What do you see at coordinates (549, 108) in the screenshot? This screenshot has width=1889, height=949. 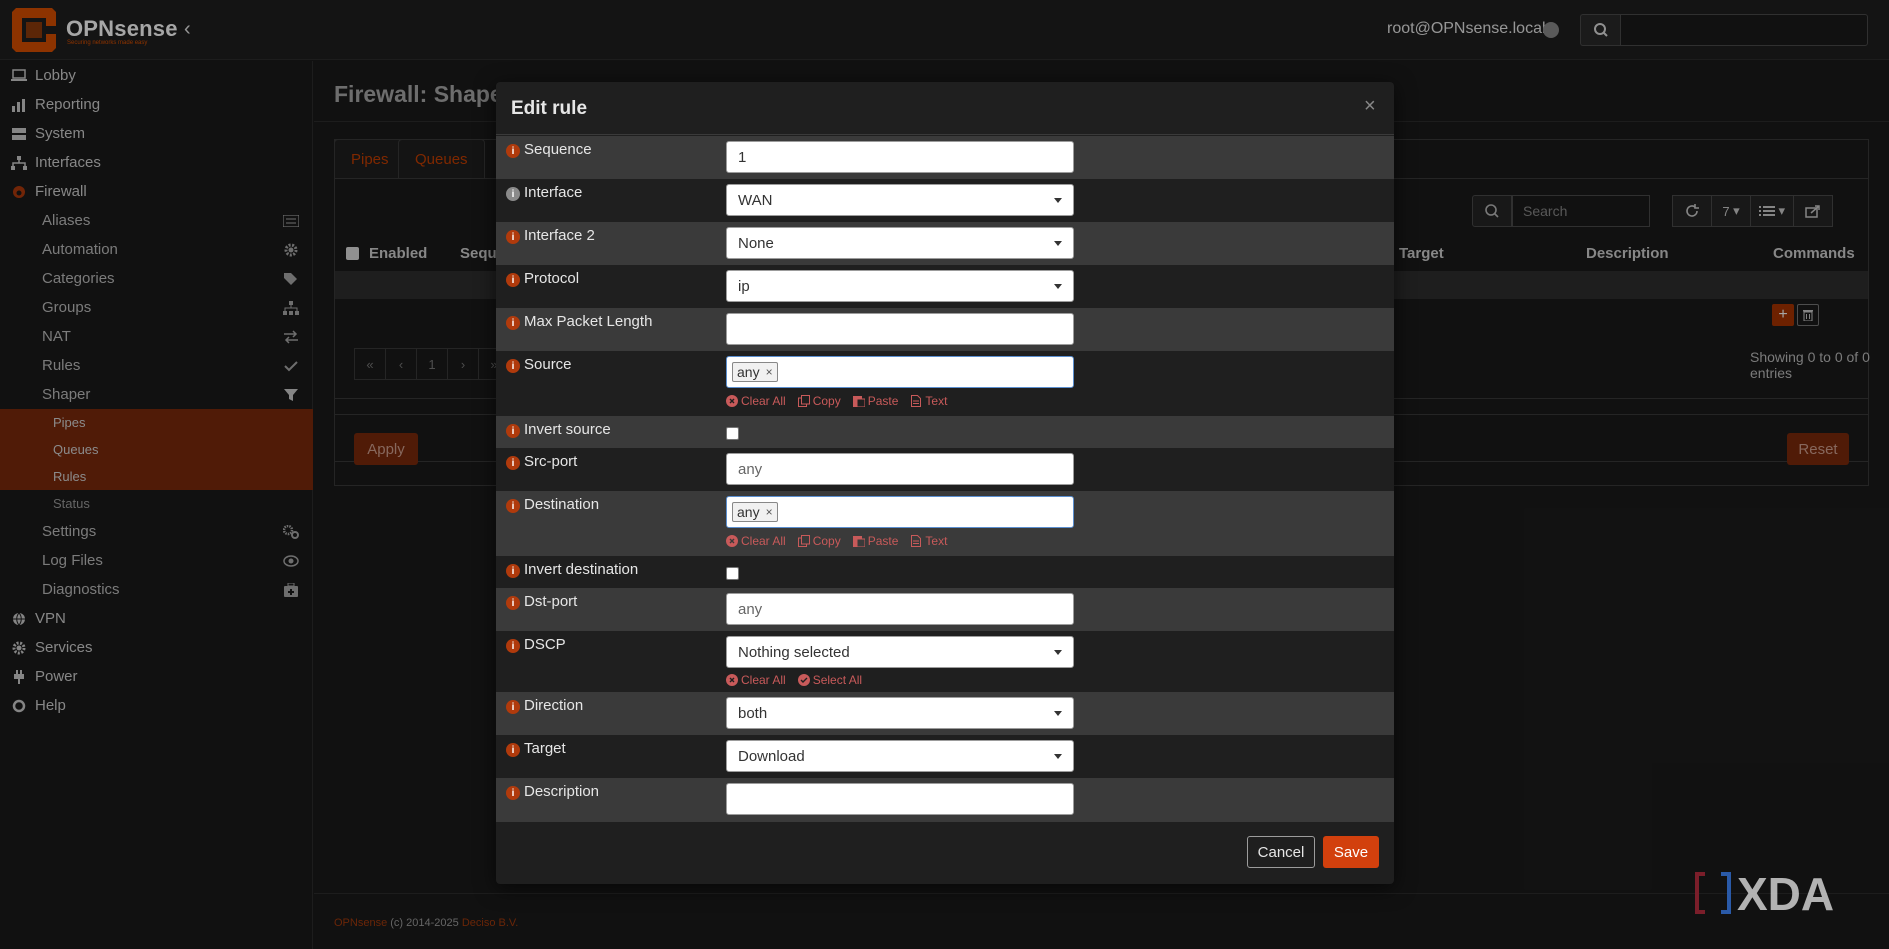 I see `dialog-title: Edit rule` at bounding box center [549, 108].